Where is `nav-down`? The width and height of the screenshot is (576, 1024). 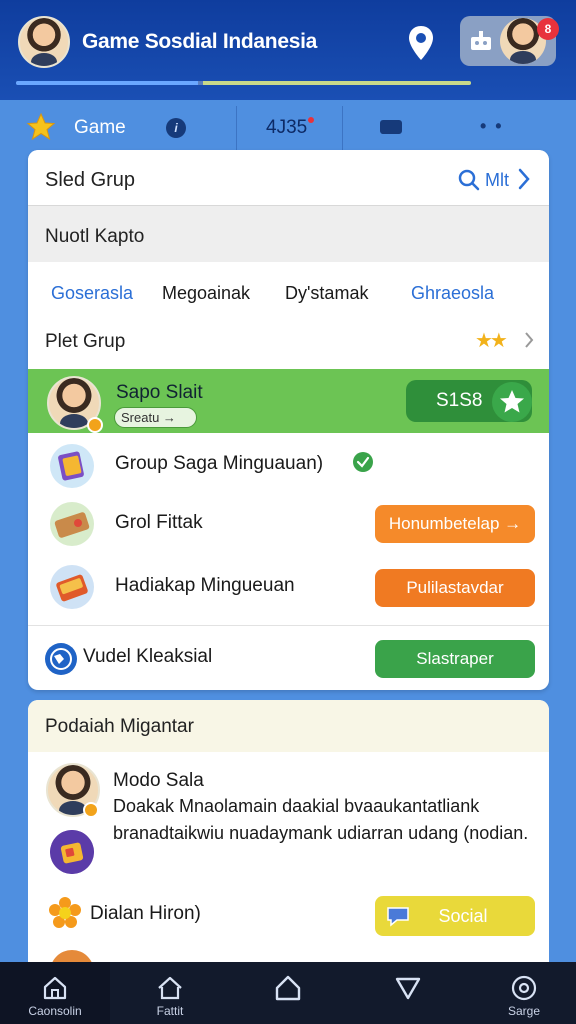 nav-down is located at coordinates (408, 993).